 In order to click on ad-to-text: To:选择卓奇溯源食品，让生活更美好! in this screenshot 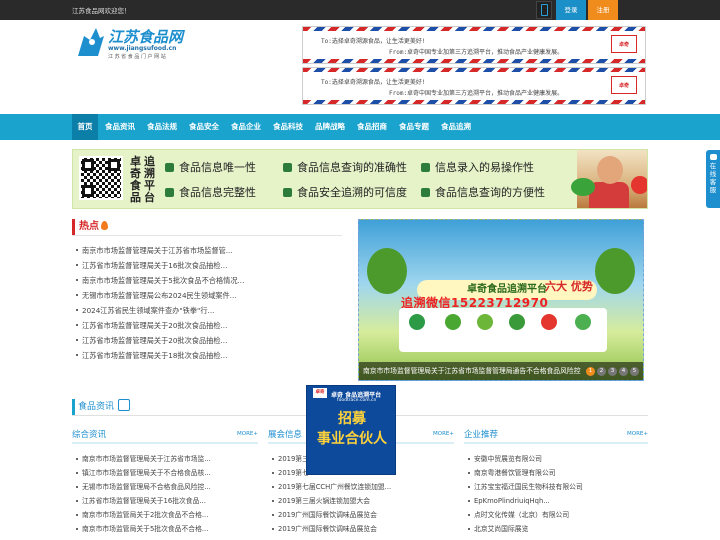, I will do `click(373, 41)`.